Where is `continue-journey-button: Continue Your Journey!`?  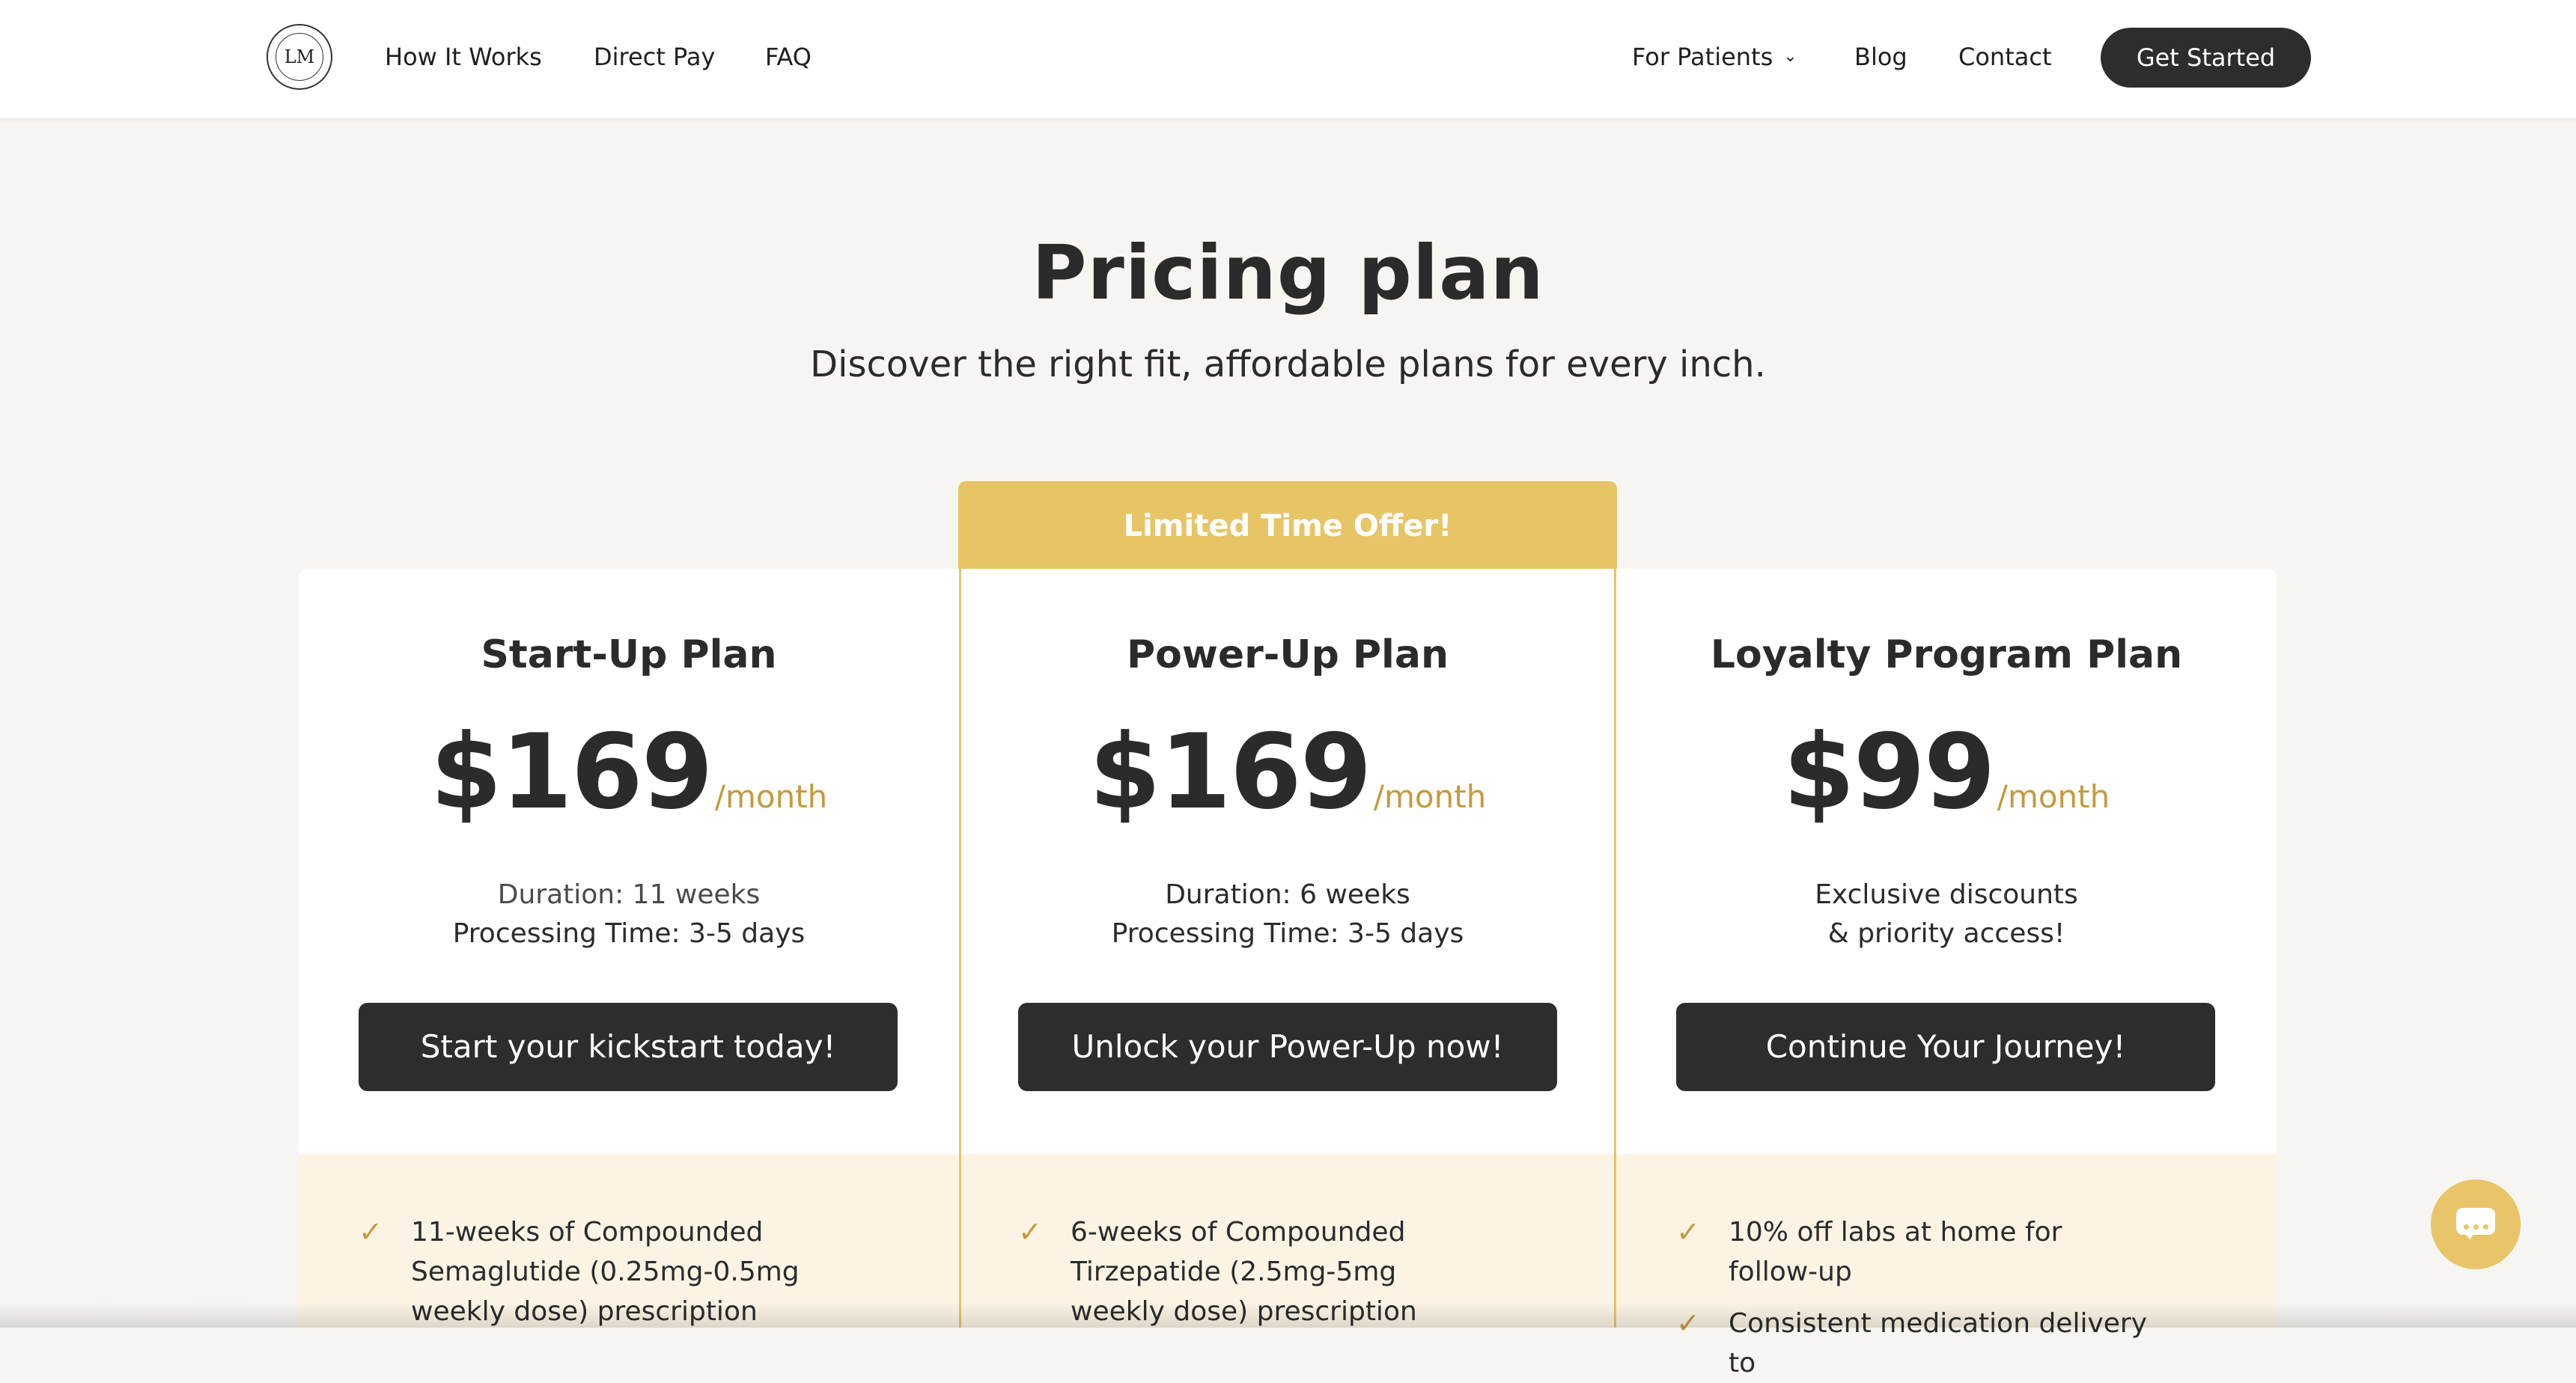
continue-journey-button: Continue Your Journey! is located at coordinates (1945, 1047).